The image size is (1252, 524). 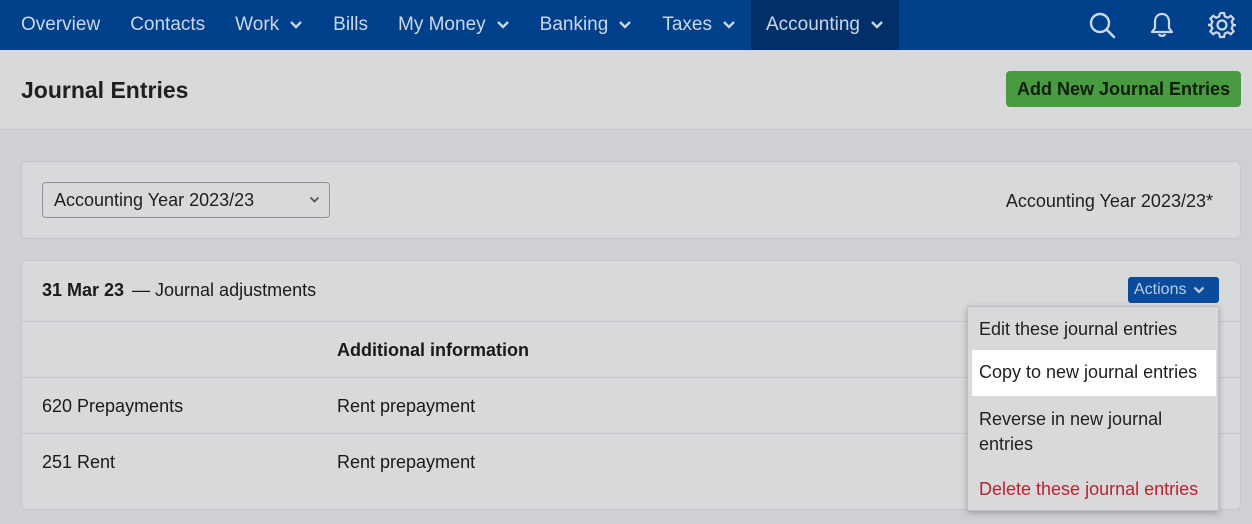 What do you see at coordinates (433, 350) in the screenshot?
I see `table-header-cell: Additional information` at bounding box center [433, 350].